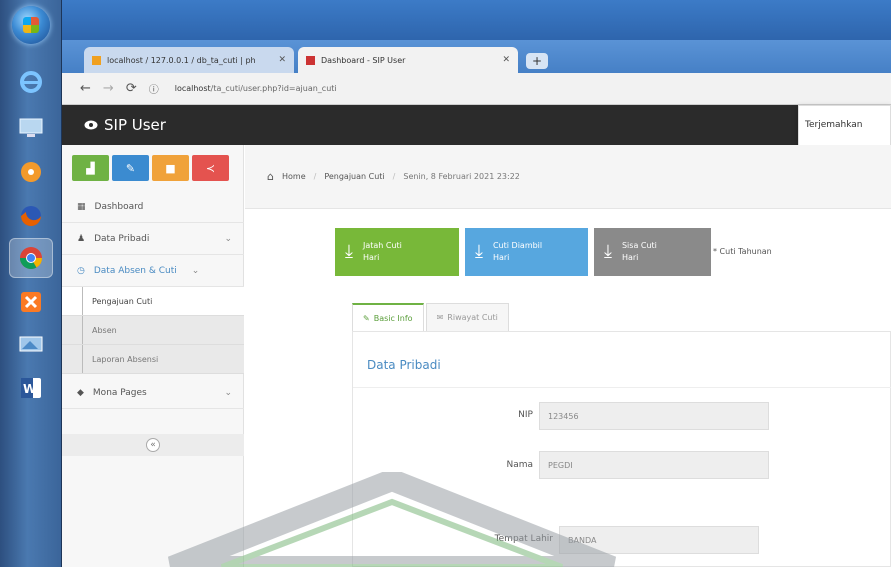 This screenshot has height=567, width=891. I want to click on sidebar-subitem-label: Absen, so click(104, 330).